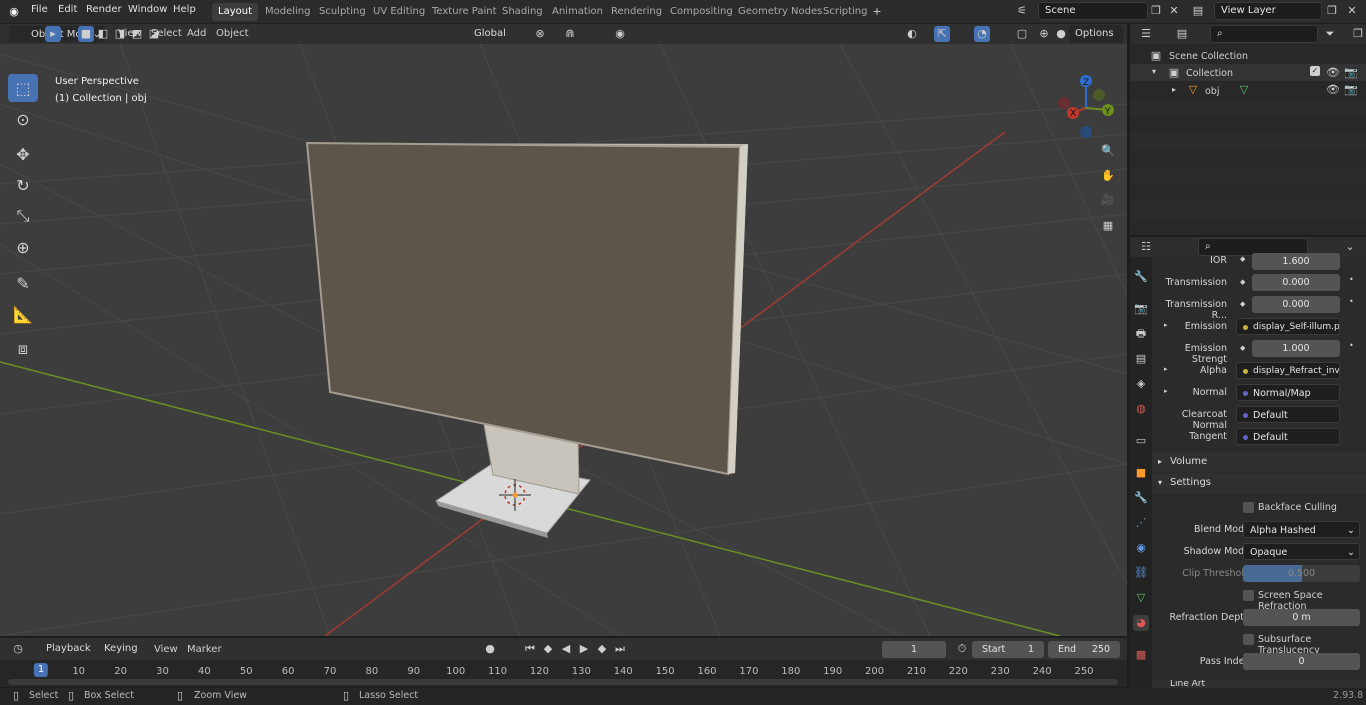 The image size is (1366, 705). I want to click on object-tab-icon: ■, so click(1141, 473).